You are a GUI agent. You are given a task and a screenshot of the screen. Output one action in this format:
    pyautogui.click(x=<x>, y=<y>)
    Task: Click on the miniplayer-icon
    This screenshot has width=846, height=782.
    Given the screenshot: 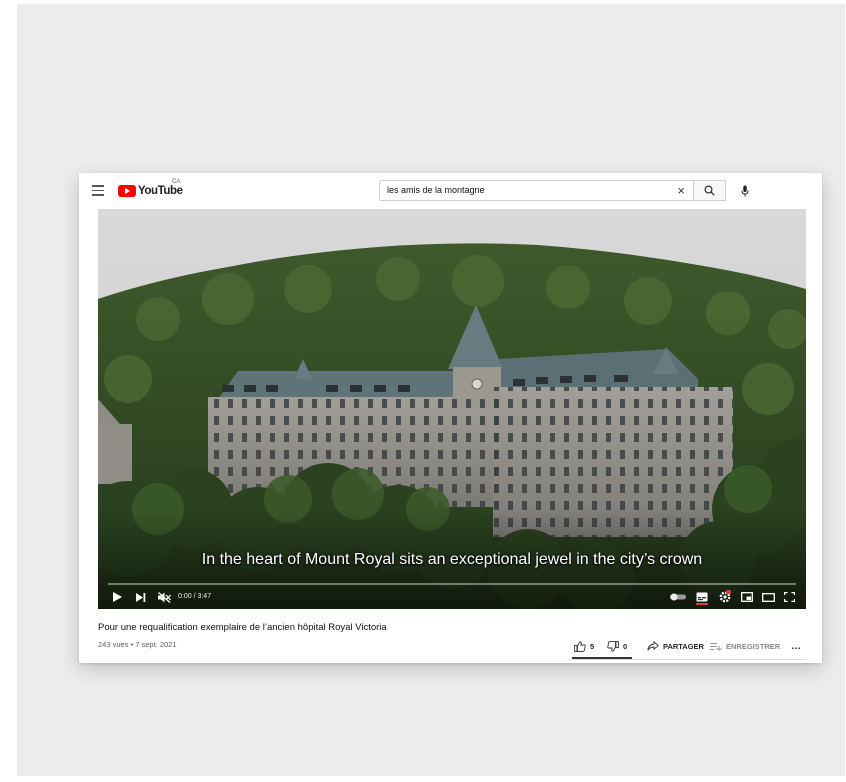 What is the action you would take?
    pyautogui.click(x=747, y=597)
    